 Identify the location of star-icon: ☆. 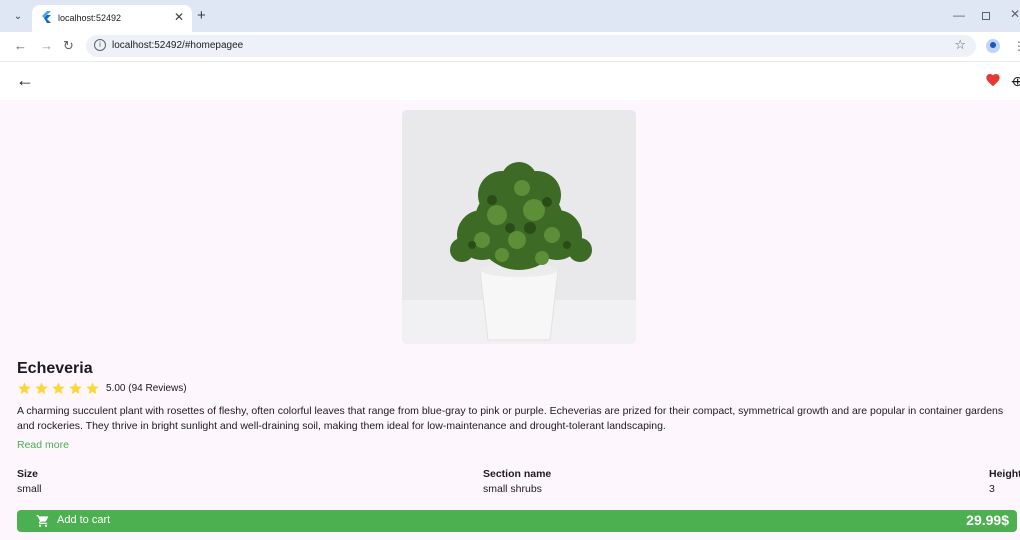
(960, 45).